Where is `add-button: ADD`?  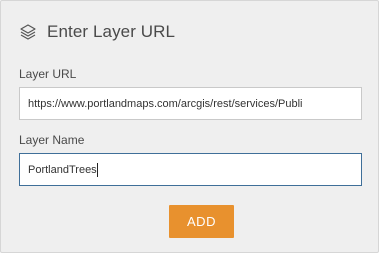
add-button: ADD is located at coordinates (201, 221).